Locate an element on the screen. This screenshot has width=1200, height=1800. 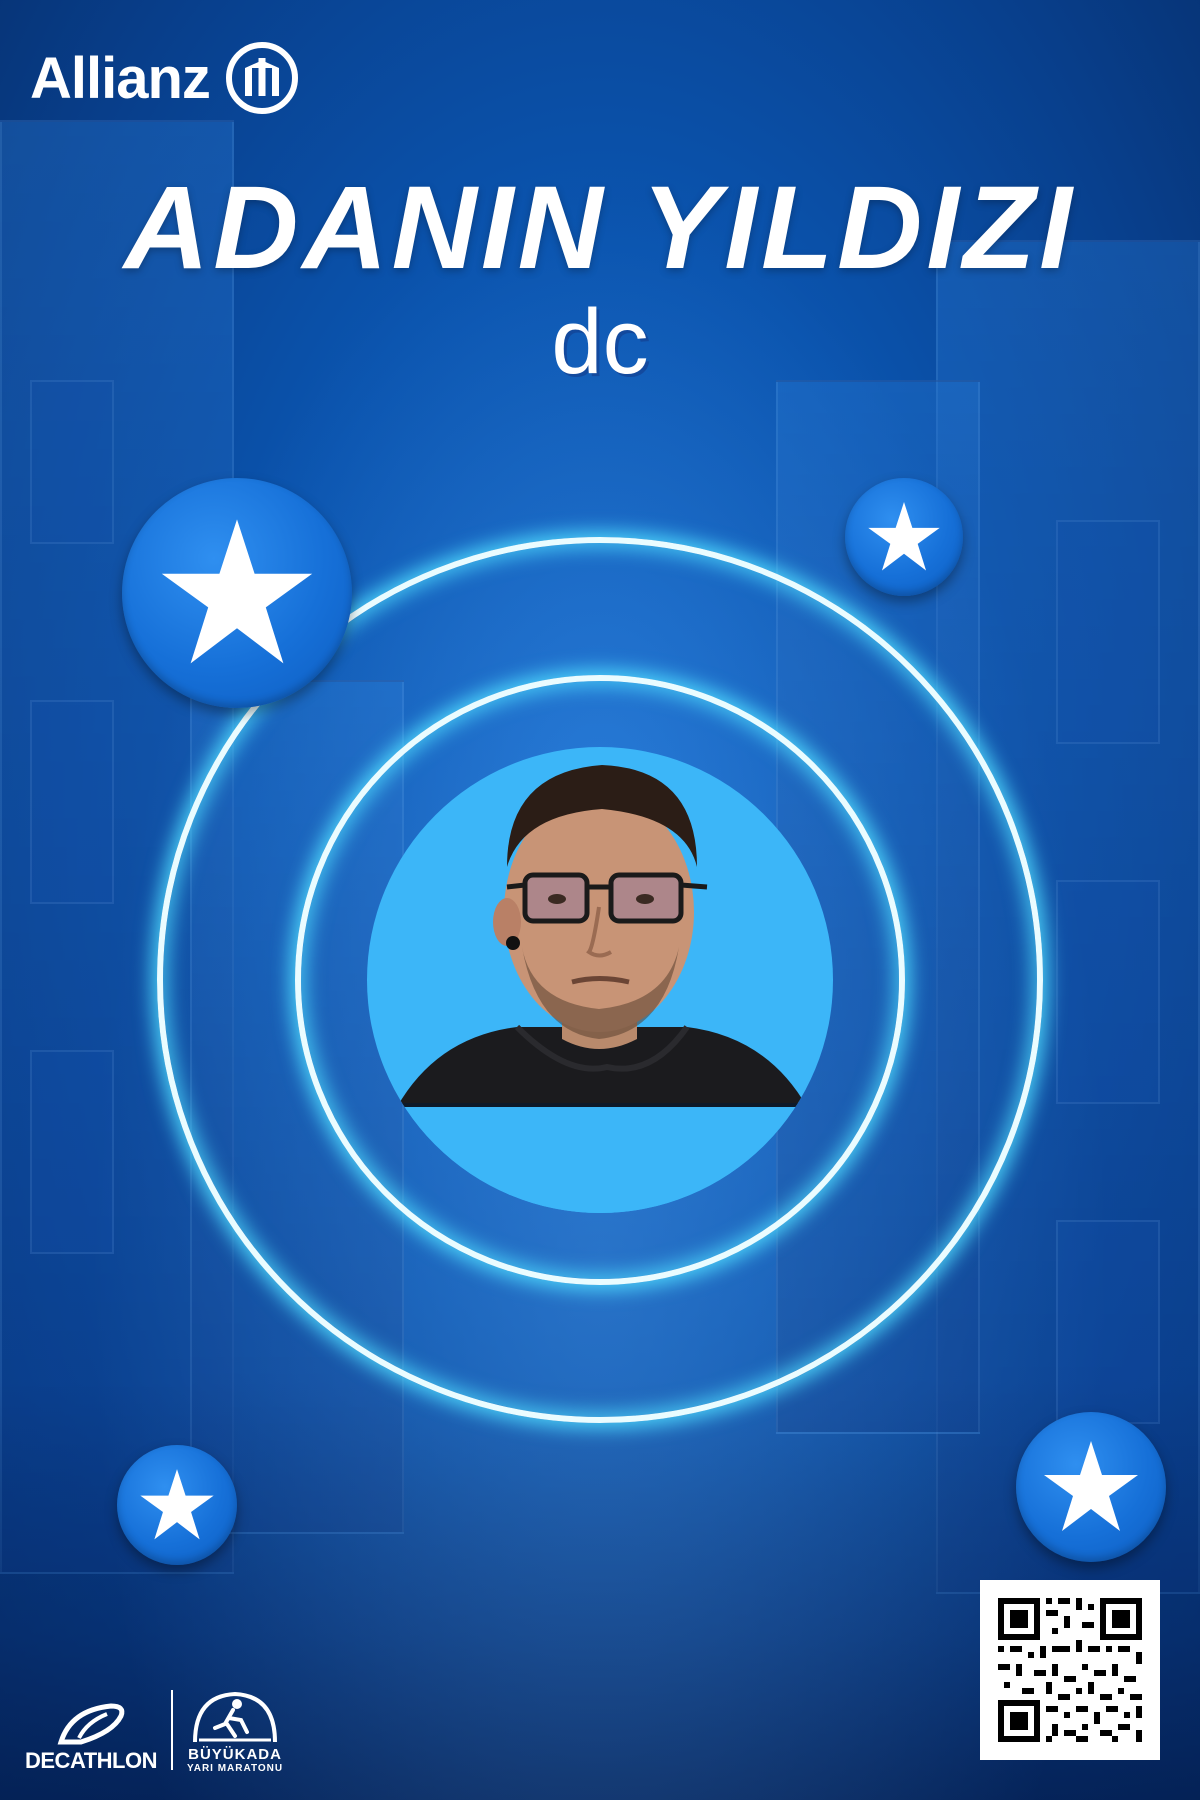
footer-logos: DECATHLON BÜYÜKADA YARI MARATONU is located at coordinates (154, 1732).